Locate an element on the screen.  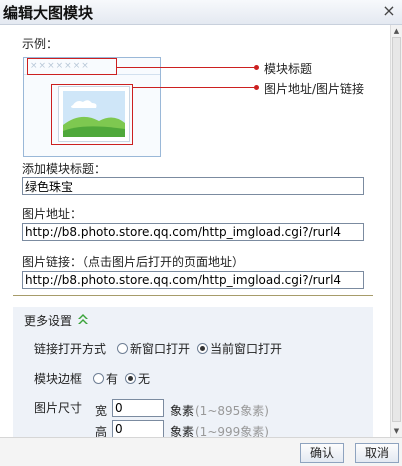
border-yes-option: 有 is located at coordinates (105, 378).